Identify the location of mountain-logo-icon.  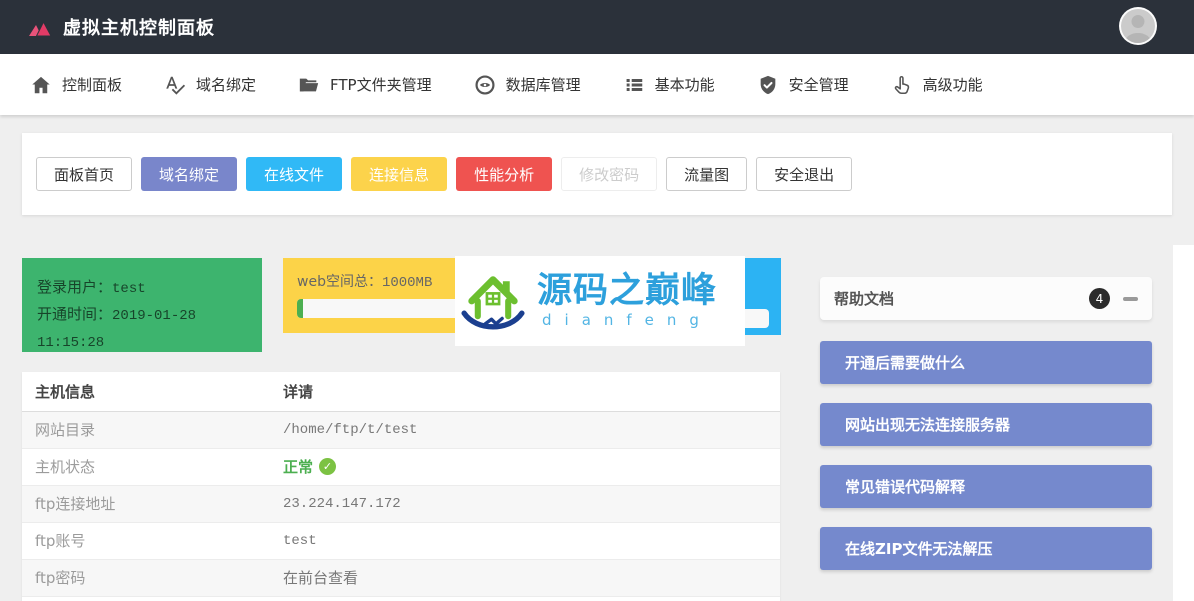
(40, 27).